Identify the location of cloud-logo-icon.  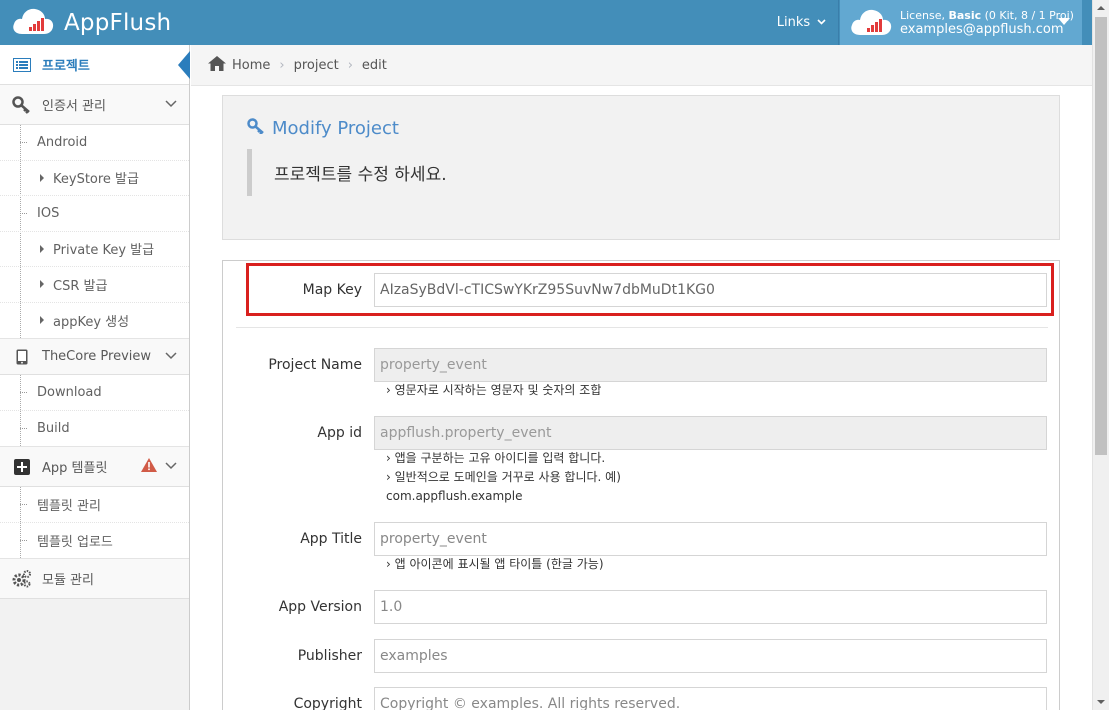
(33, 23).